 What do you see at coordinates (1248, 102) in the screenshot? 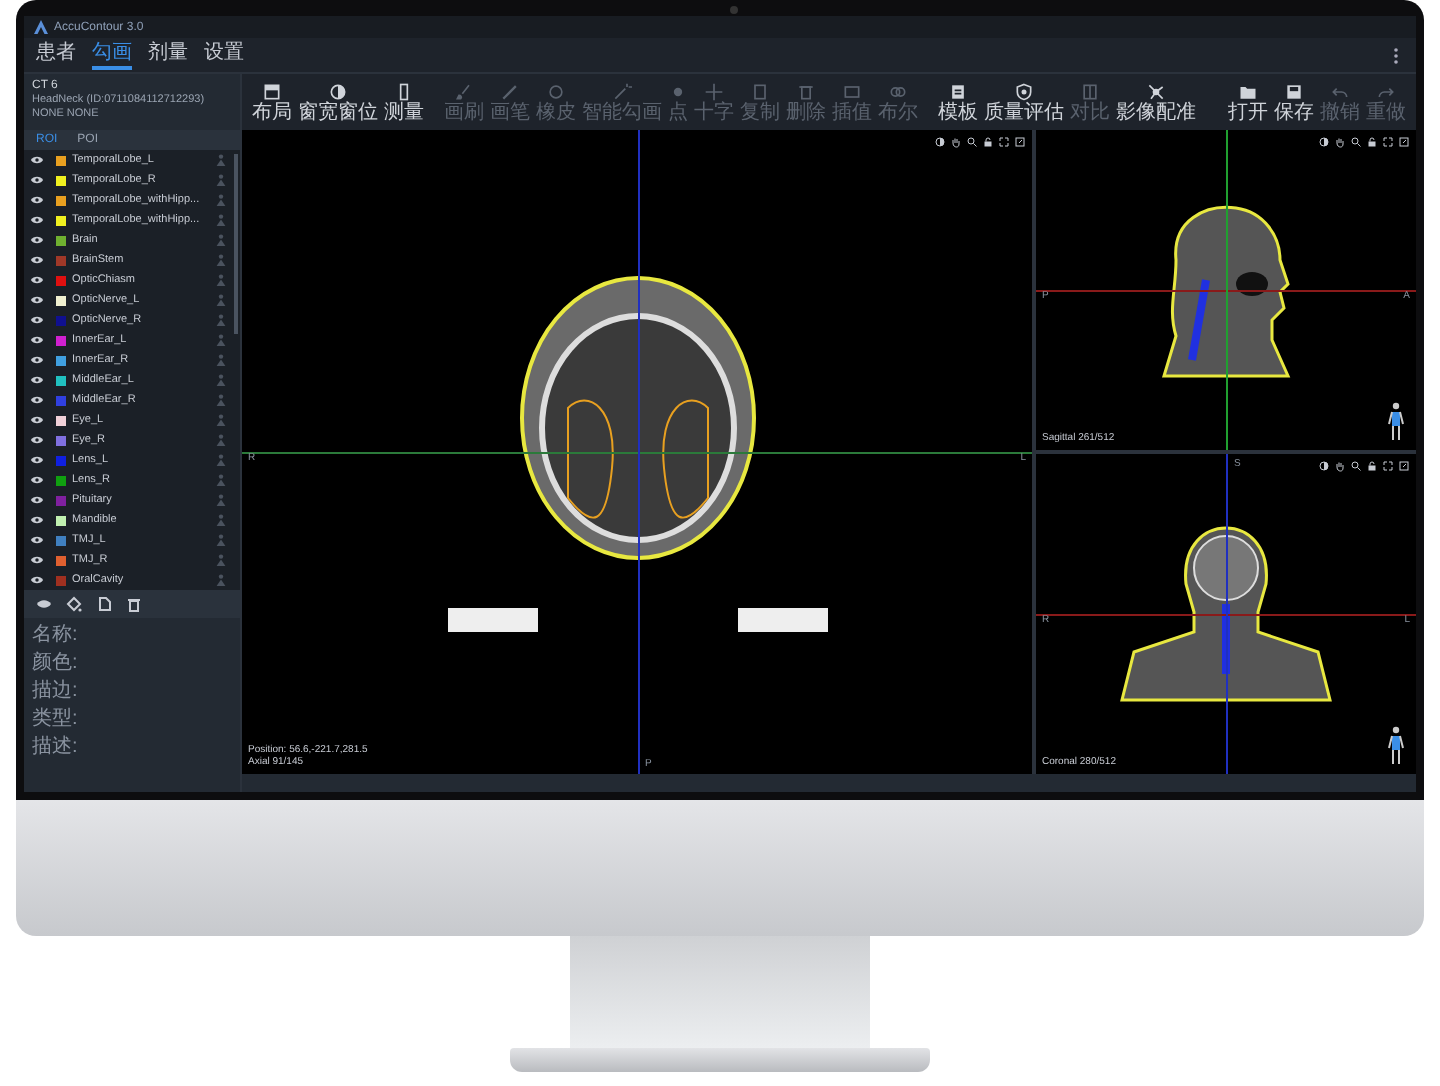
I see `toolbar-button: 打开` at bounding box center [1248, 102].